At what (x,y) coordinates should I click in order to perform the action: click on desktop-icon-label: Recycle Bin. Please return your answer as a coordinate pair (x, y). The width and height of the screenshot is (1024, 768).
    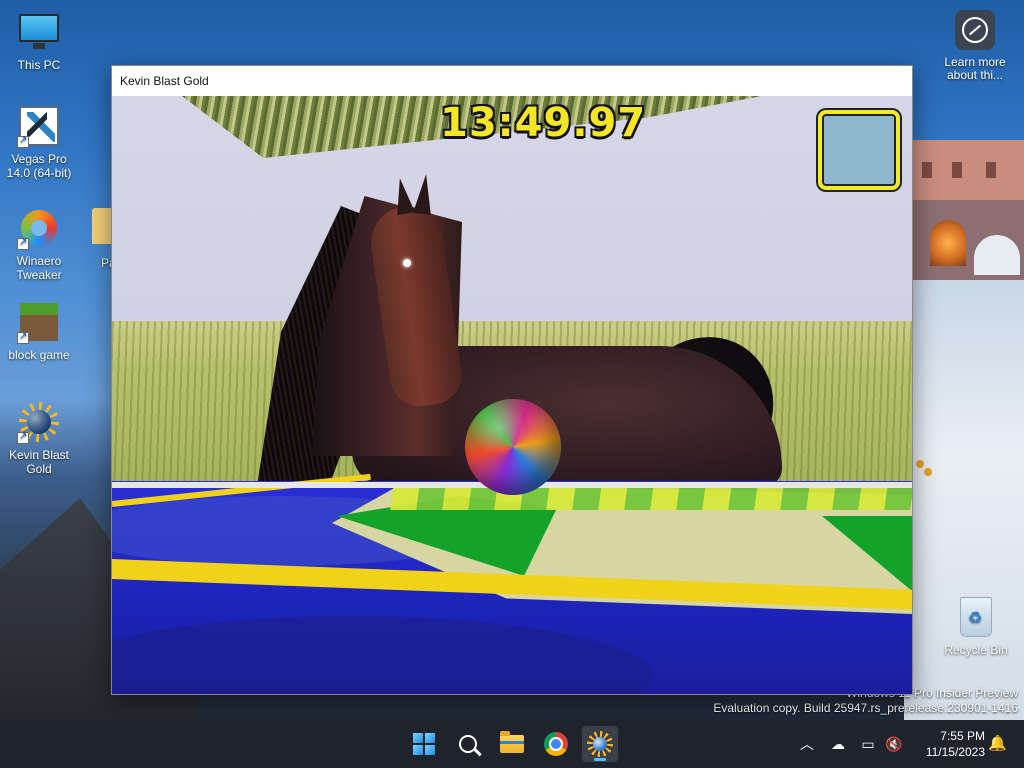
    Looking at the image, I should click on (976, 650).